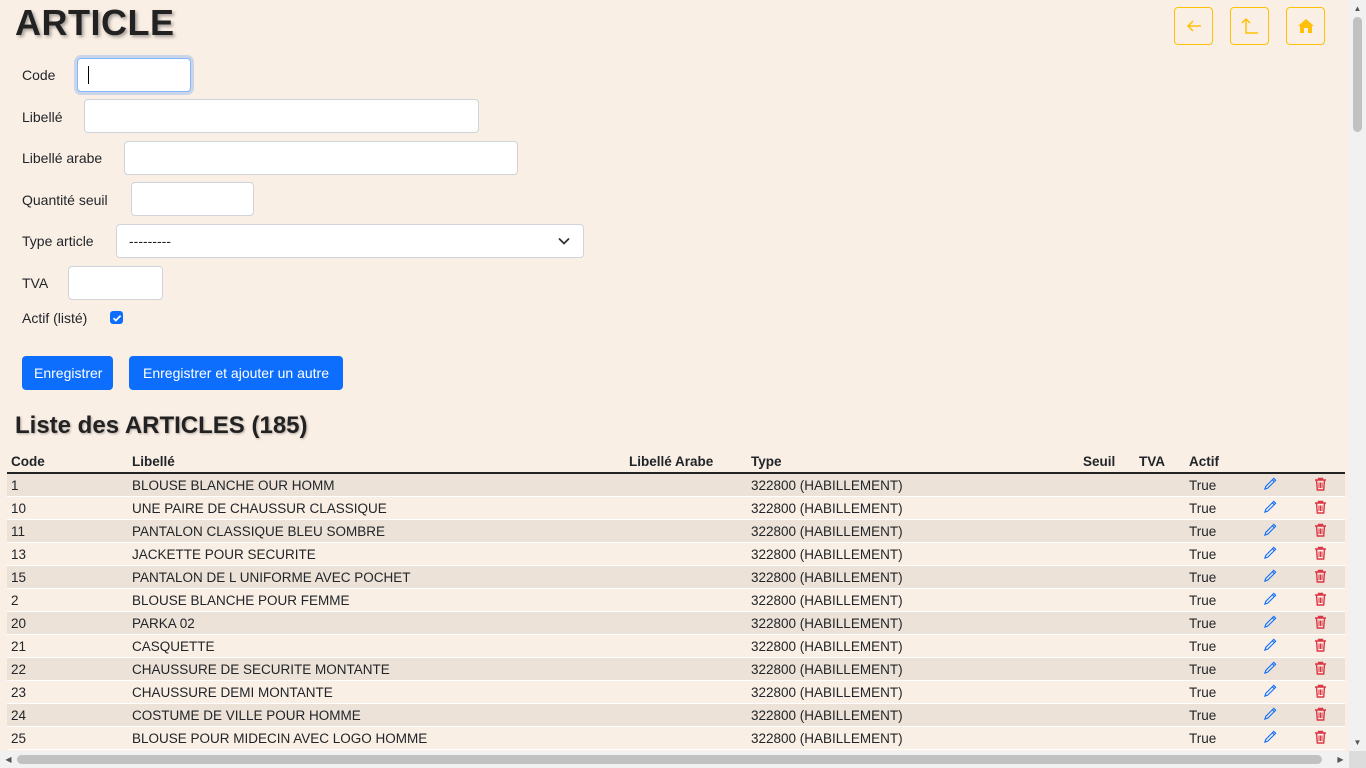 This screenshot has width=1366, height=768. What do you see at coordinates (1357, 8) in the screenshot?
I see `scroll-up-arrow-icon: ▲` at bounding box center [1357, 8].